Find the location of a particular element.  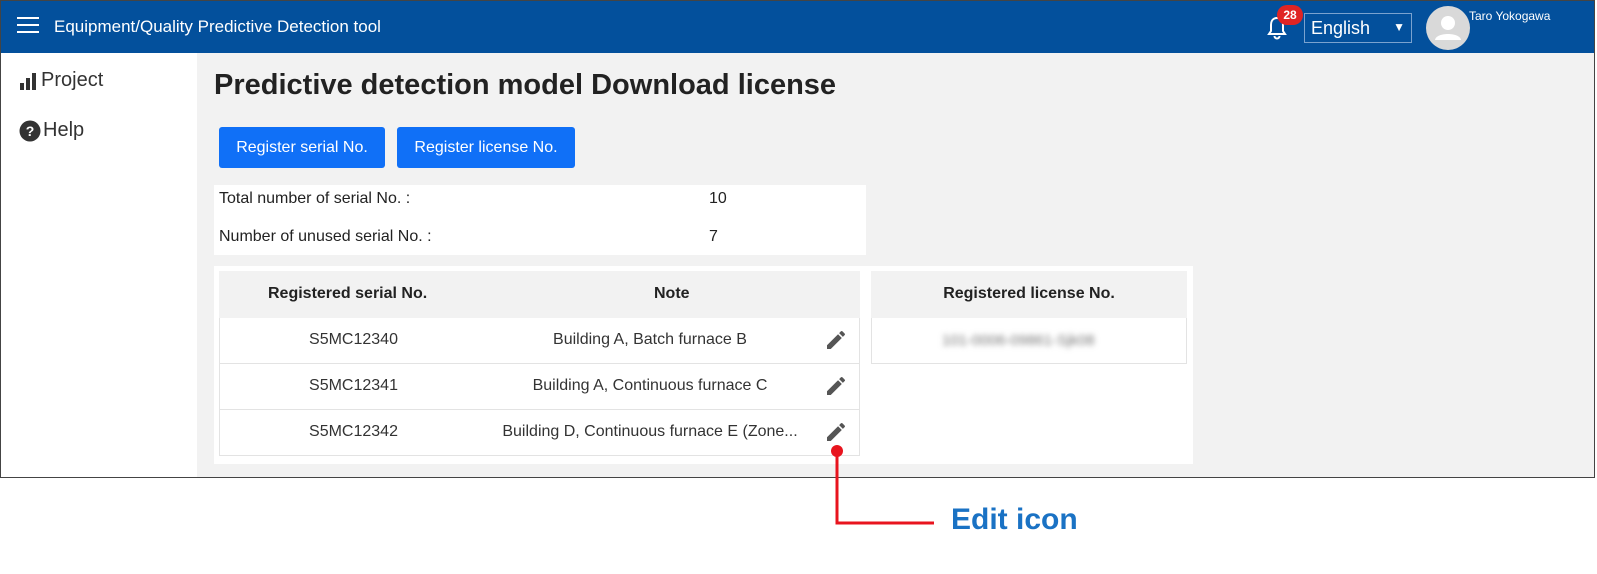

sidebar-item-label: Help is located at coordinates (64, 130).